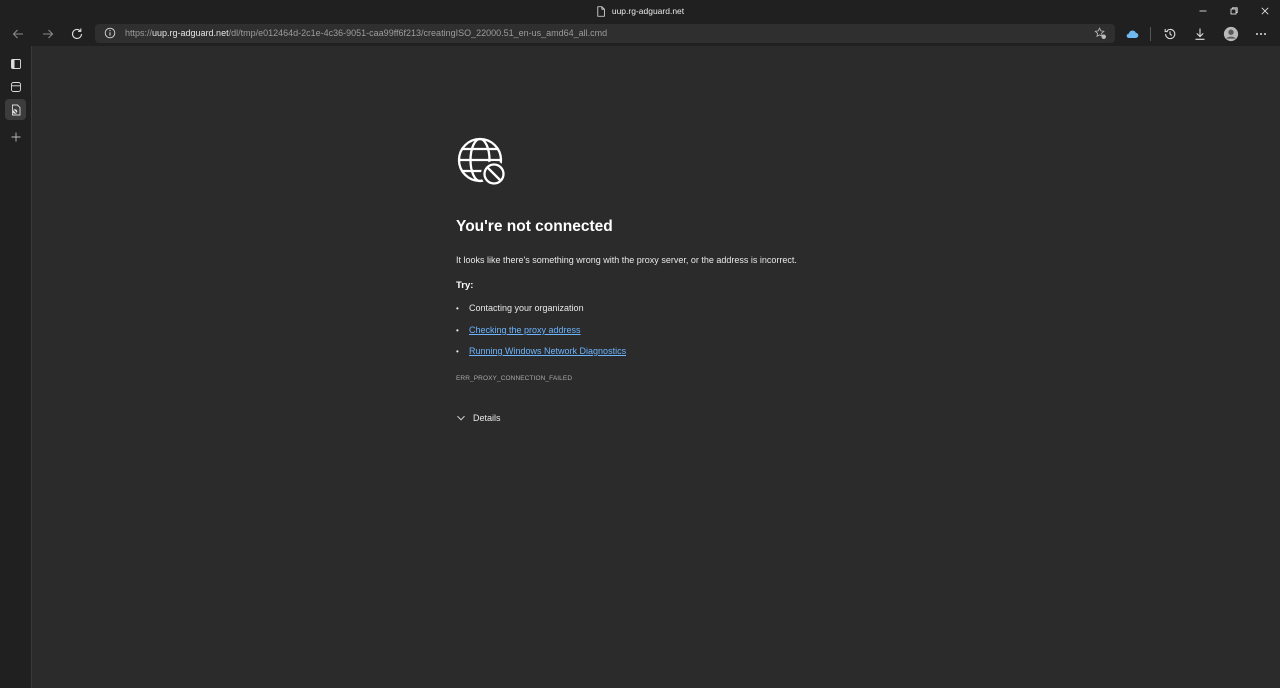 This screenshot has width=1280, height=688. I want to click on page-icon, so click(601, 11).